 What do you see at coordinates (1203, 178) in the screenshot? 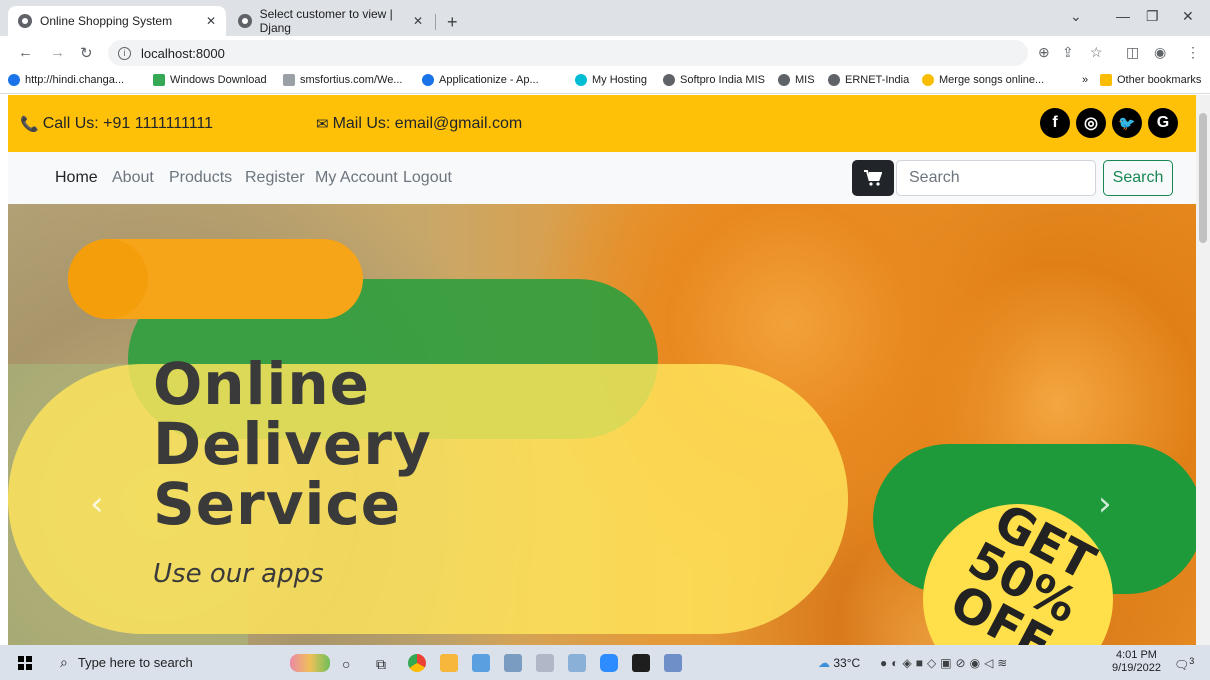
I see `scrollbar-thumb` at bounding box center [1203, 178].